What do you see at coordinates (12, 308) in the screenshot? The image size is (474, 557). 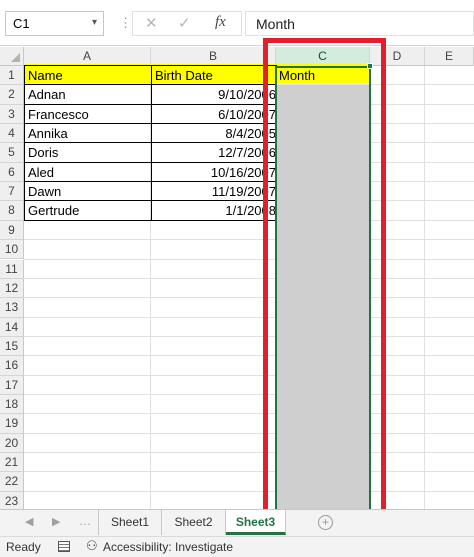 I see `row-header-13: 13` at bounding box center [12, 308].